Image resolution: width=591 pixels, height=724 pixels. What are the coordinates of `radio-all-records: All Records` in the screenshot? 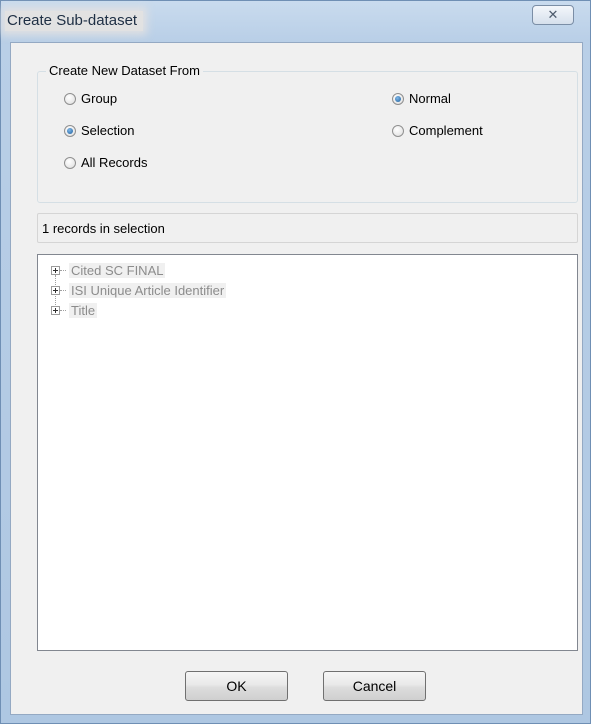 It's located at (105, 162).